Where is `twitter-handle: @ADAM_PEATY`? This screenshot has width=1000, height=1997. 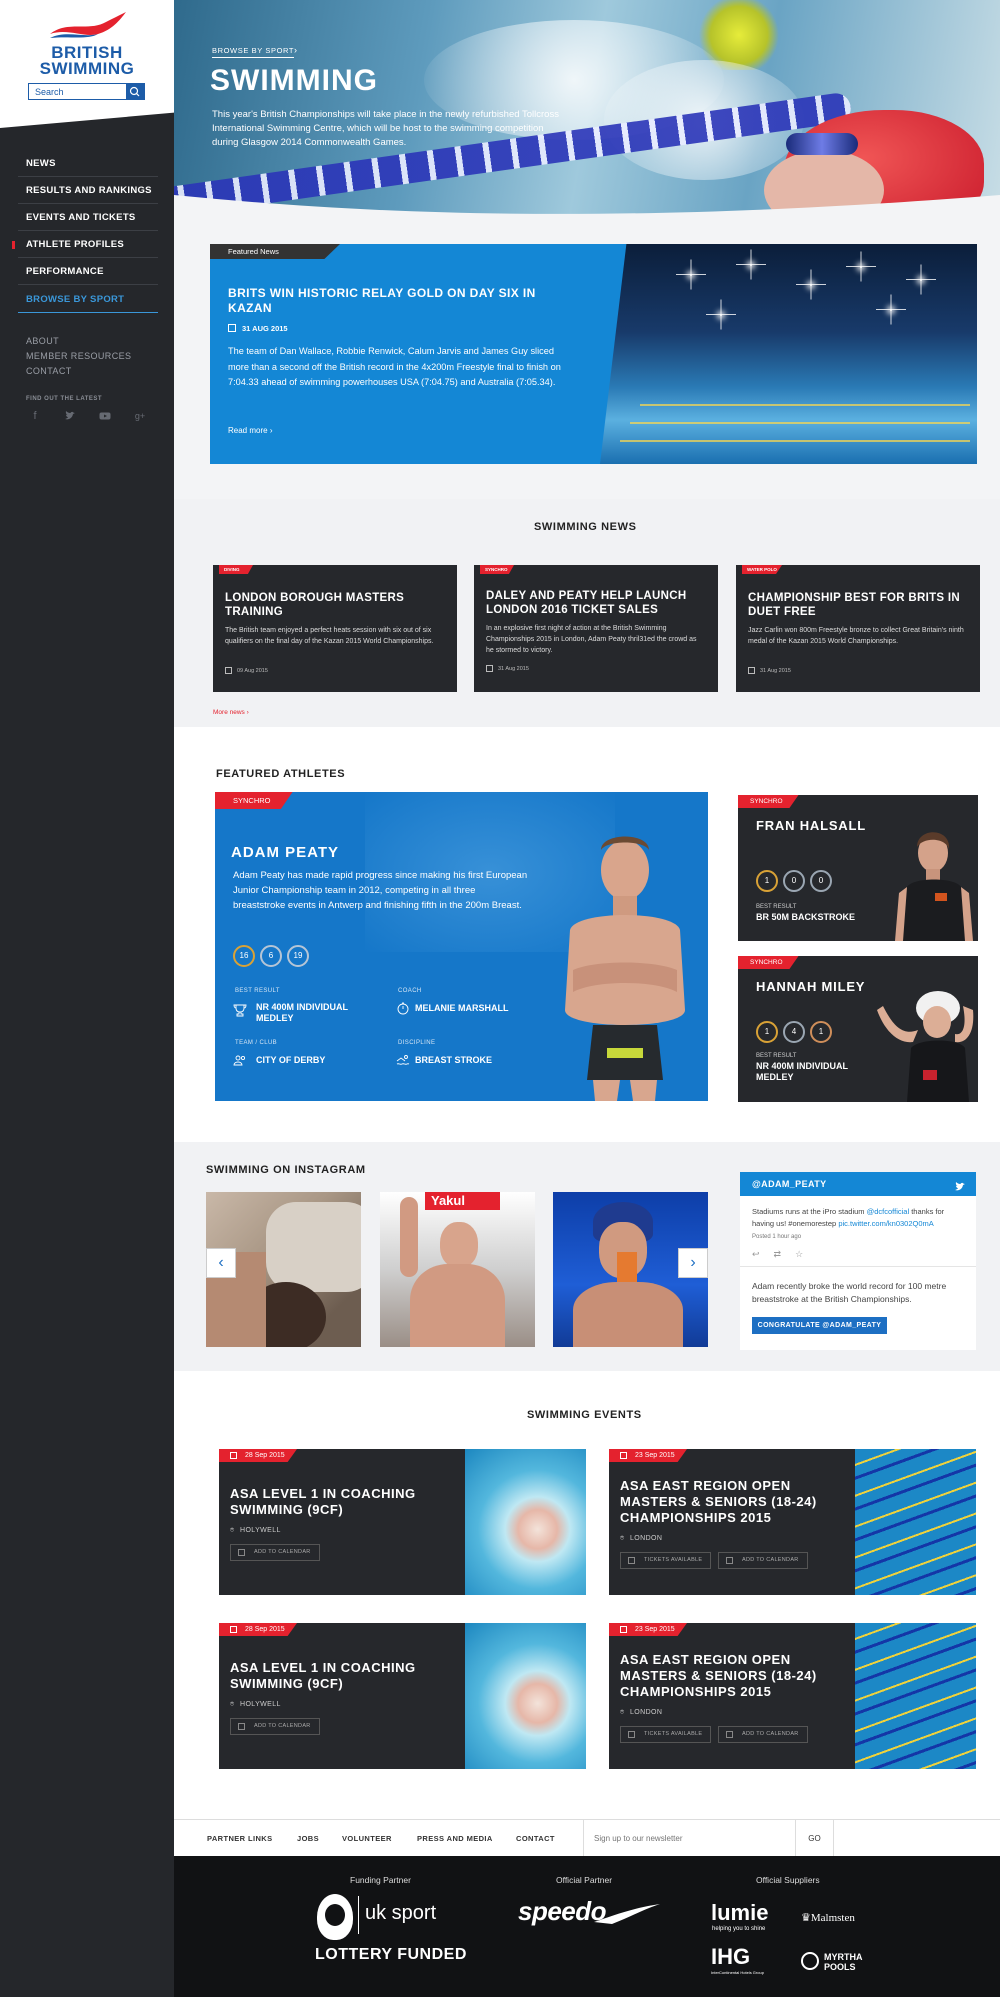 twitter-handle: @ADAM_PEATY is located at coordinates (858, 1184).